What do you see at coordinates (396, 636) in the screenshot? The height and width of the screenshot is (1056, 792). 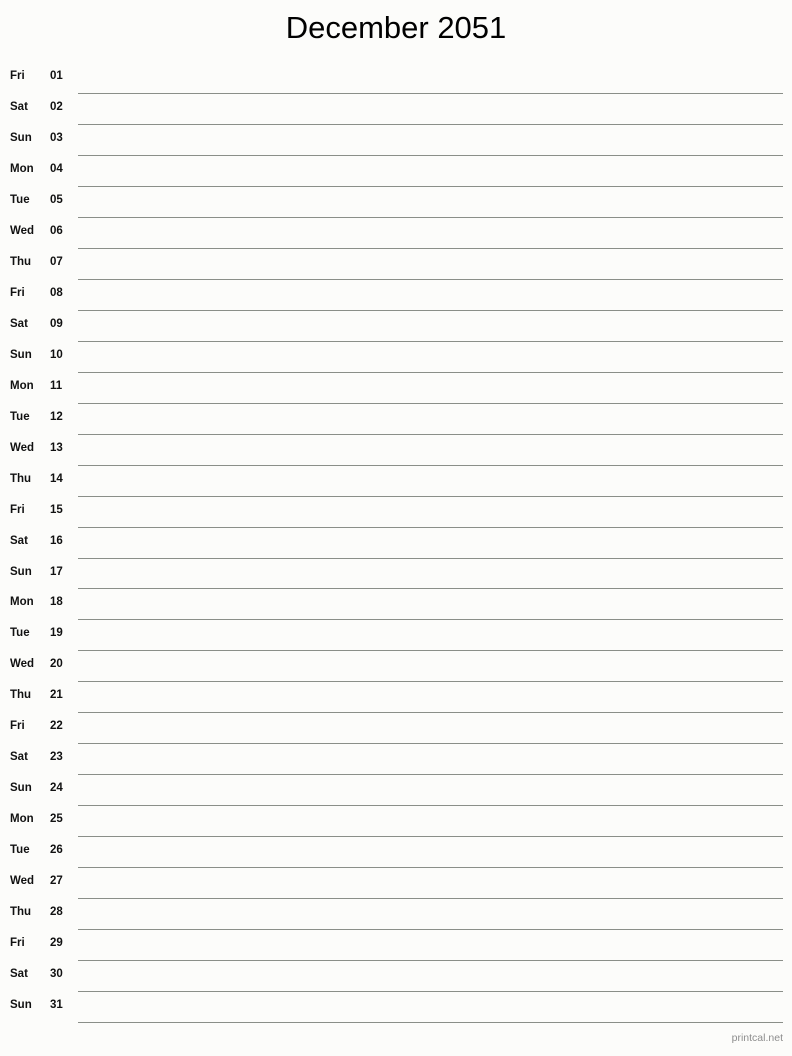 I see `day-row: Tue 19` at bounding box center [396, 636].